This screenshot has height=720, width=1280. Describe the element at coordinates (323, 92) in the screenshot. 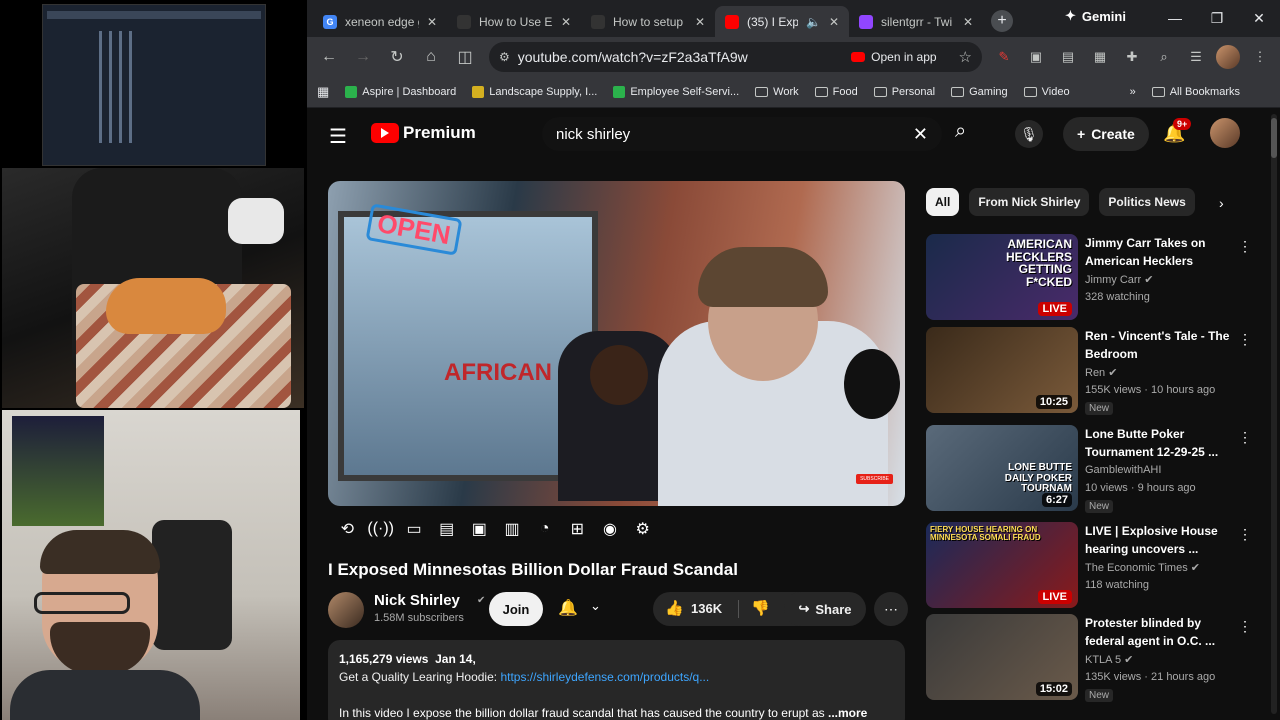

I see `apps-grid-icon: ▦` at that location.